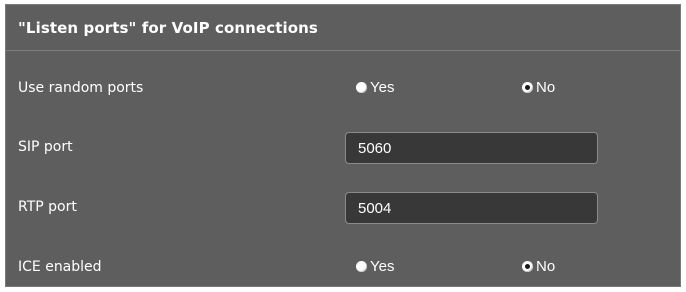 The height and width of the screenshot is (292, 686). What do you see at coordinates (471, 208) in the screenshot?
I see `rtp-port-input: 5004` at bounding box center [471, 208].